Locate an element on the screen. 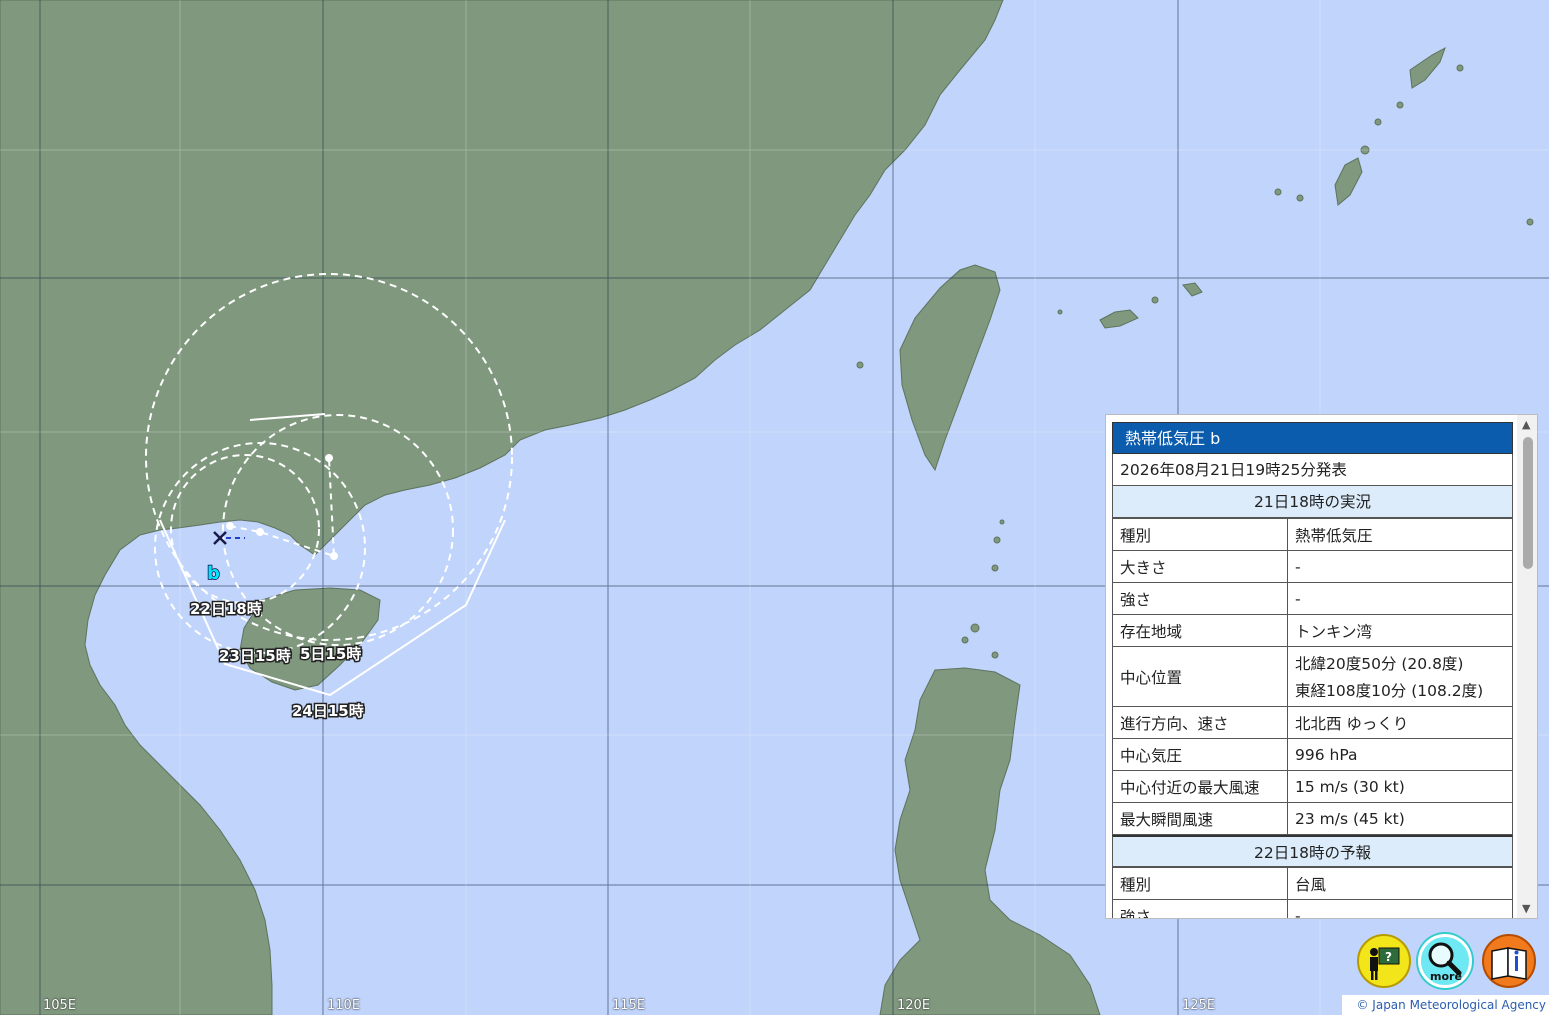 The image size is (1549, 1015). table-row: 存在地域 トンキン湾 is located at coordinates (1312, 630).